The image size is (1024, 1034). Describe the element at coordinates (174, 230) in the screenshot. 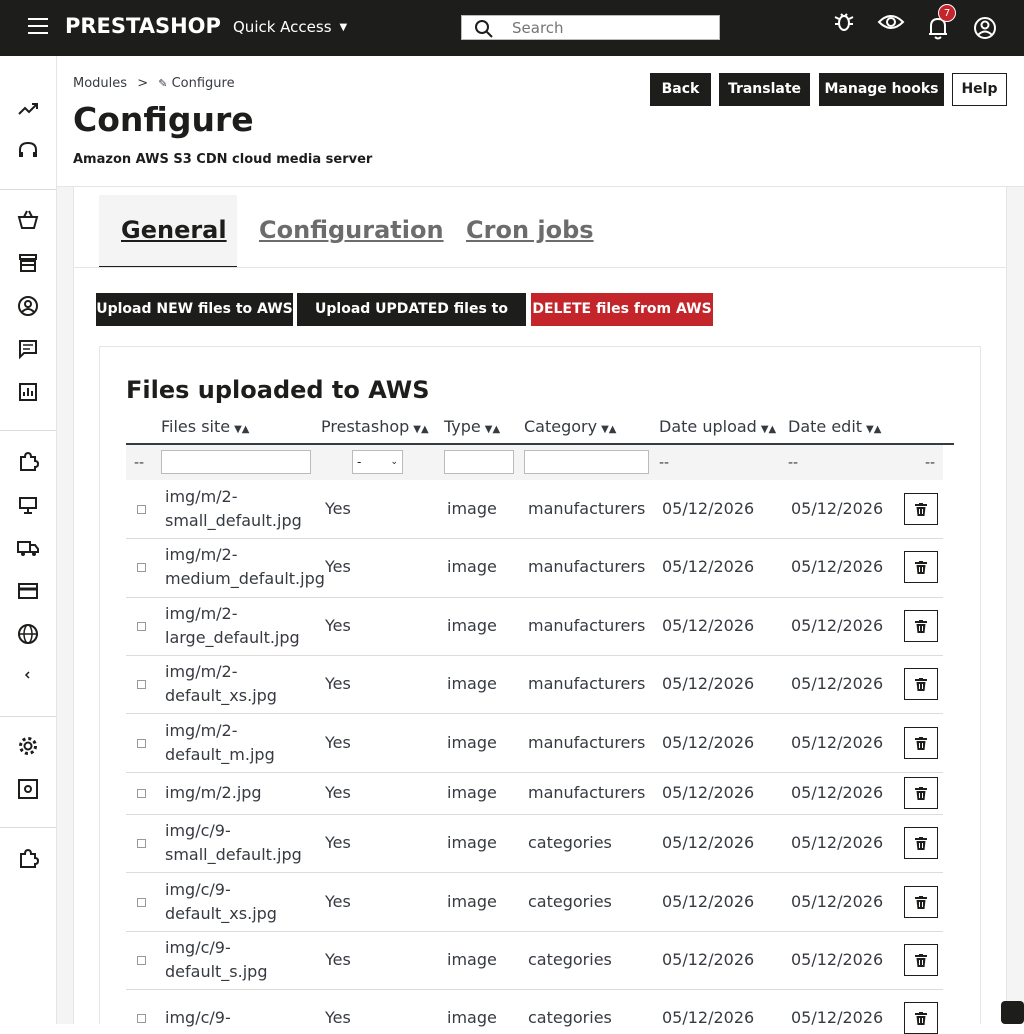

I see `tab-general: General` at that location.